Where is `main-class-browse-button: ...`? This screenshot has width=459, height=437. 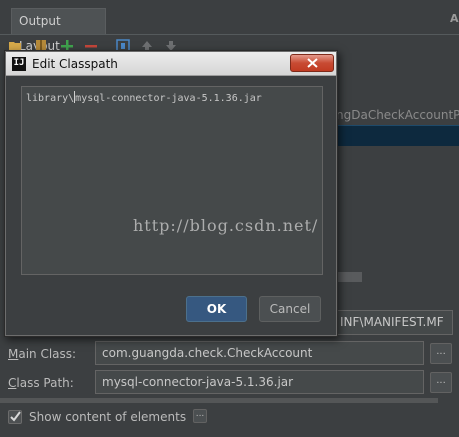
main-class-browse-button: ... is located at coordinates (441, 353).